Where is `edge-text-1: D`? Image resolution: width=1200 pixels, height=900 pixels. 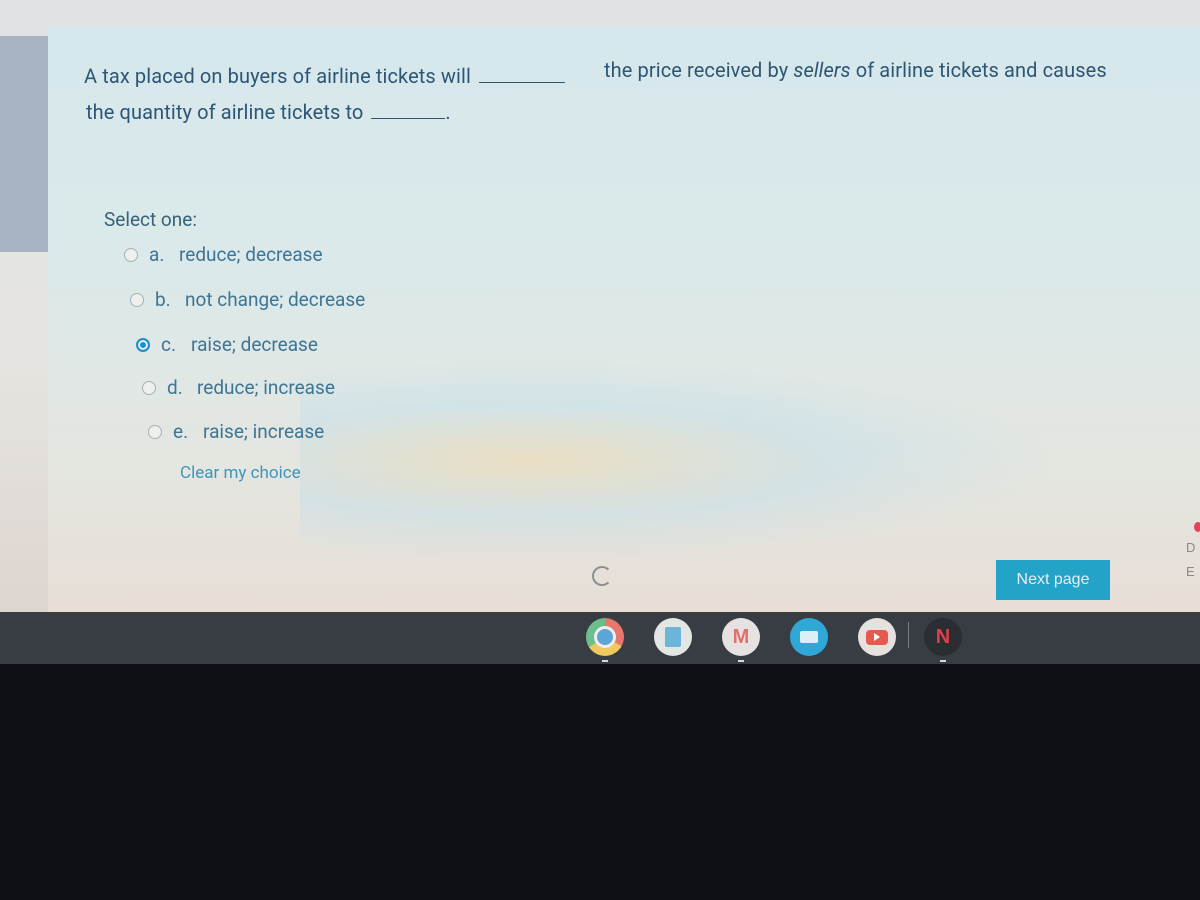
edge-text-1: D is located at coordinates (1191, 547).